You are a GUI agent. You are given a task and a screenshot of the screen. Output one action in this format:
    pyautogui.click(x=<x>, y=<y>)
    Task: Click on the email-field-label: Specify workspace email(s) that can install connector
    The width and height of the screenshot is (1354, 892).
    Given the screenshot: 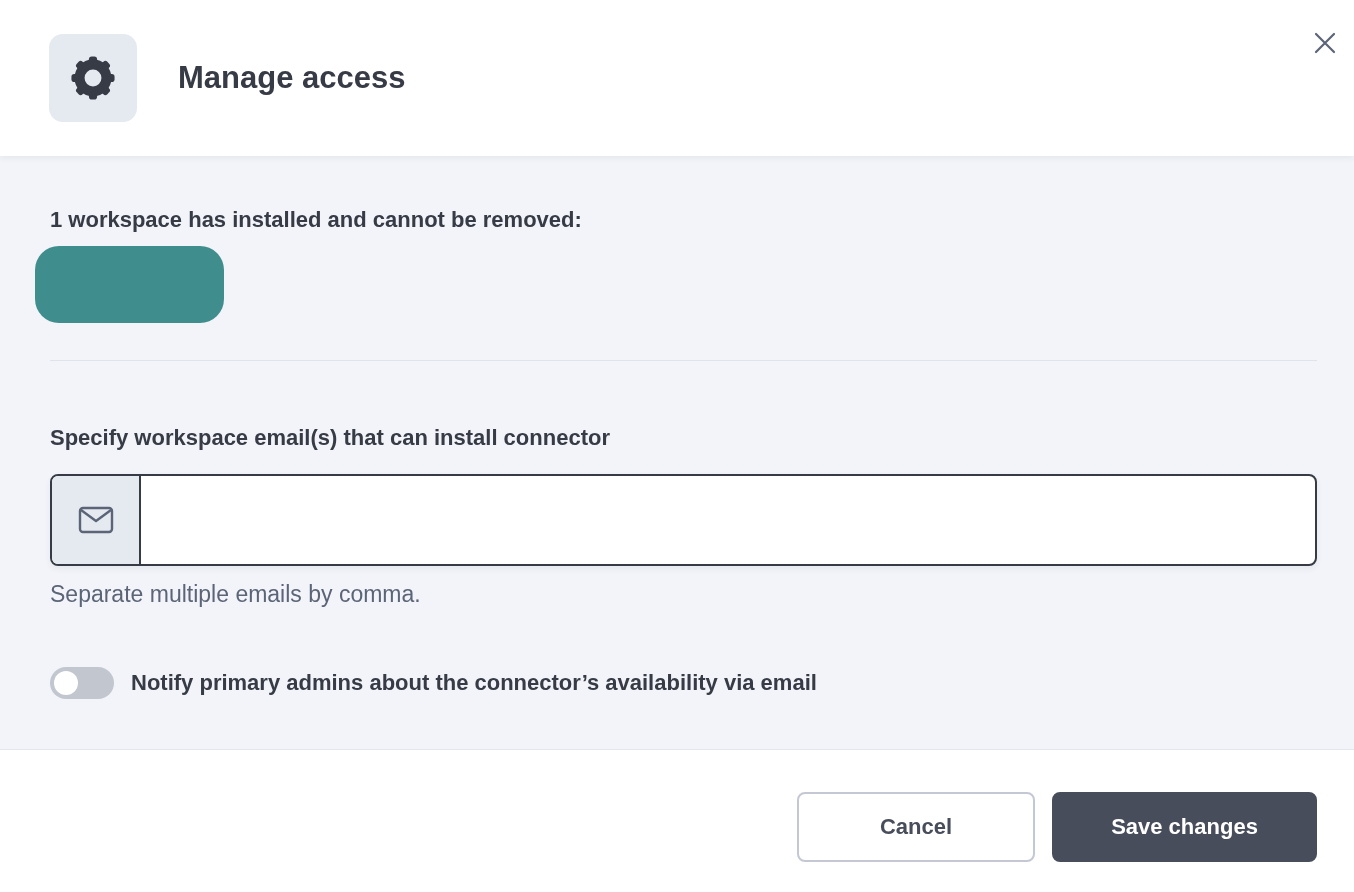 What is the action you would take?
    pyautogui.click(x=330, y=438)
    